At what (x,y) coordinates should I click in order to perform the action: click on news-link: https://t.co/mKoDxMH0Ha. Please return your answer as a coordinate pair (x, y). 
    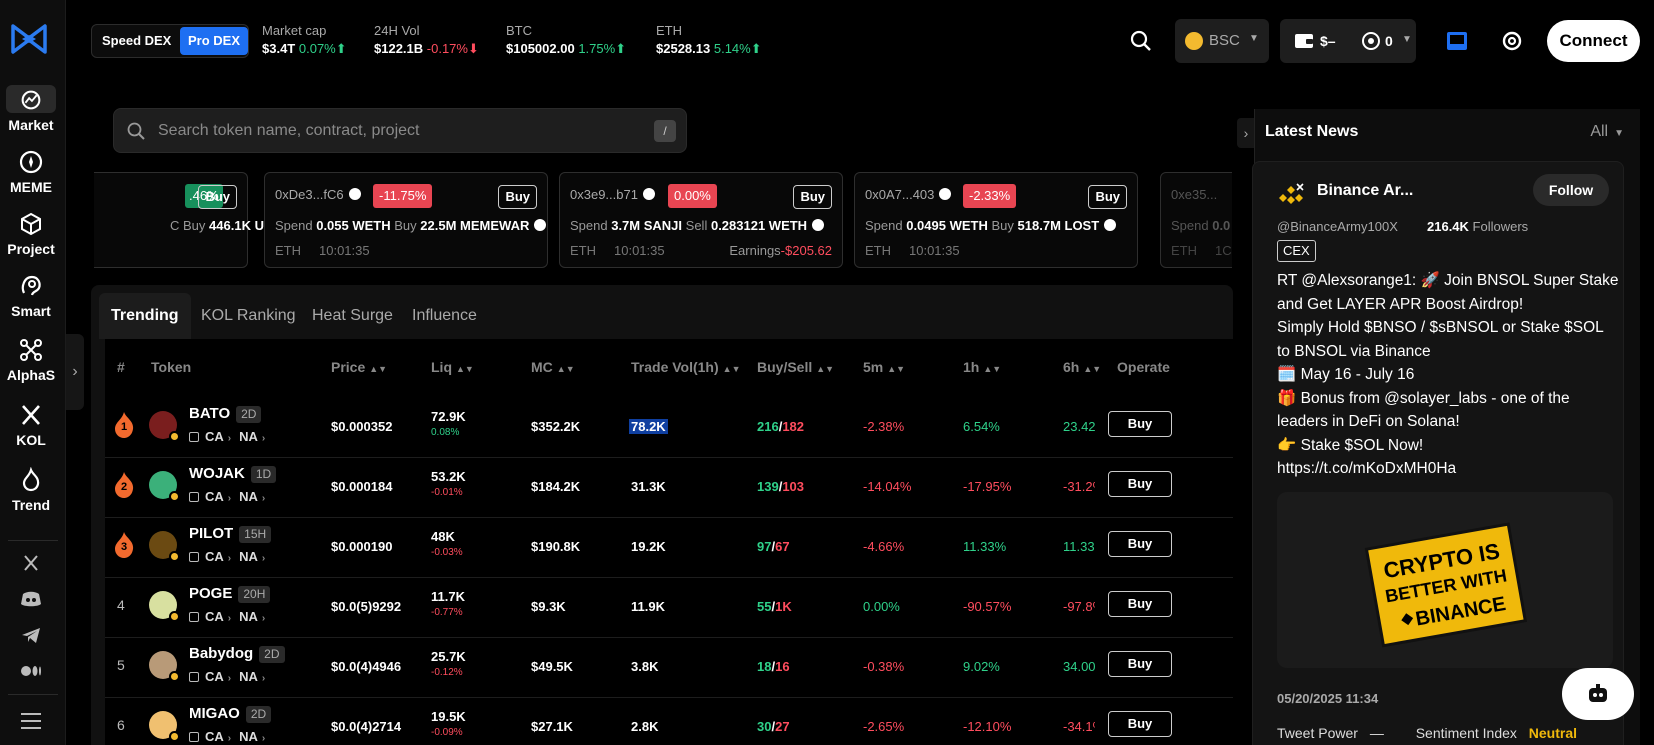
    Looking at the image, I should click on (1447, 469).